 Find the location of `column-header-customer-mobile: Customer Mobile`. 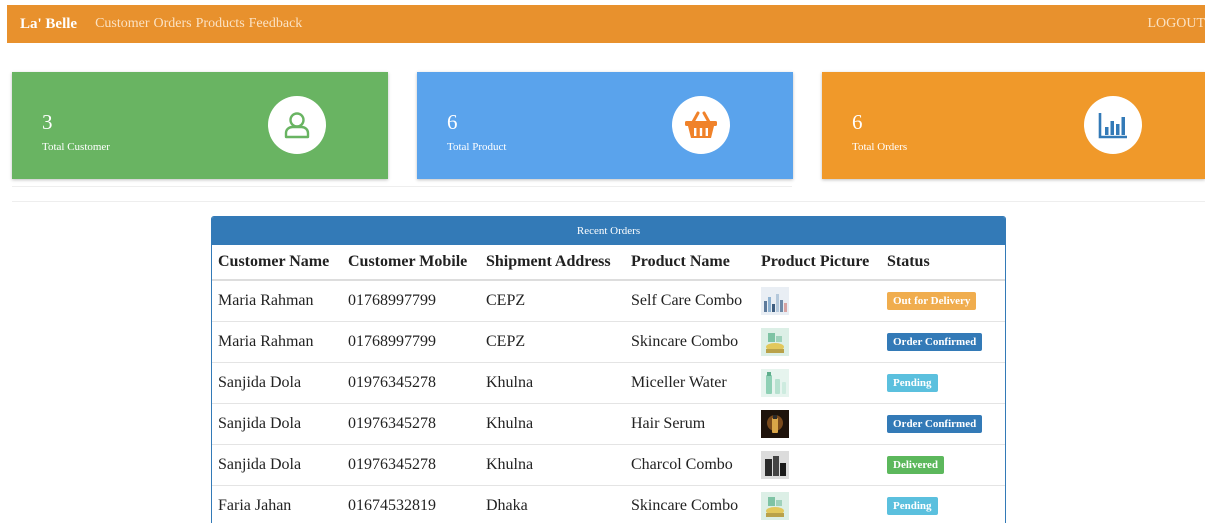

column-header-customer-mobile: Customer Mobile is located at coordinates (411, 263).